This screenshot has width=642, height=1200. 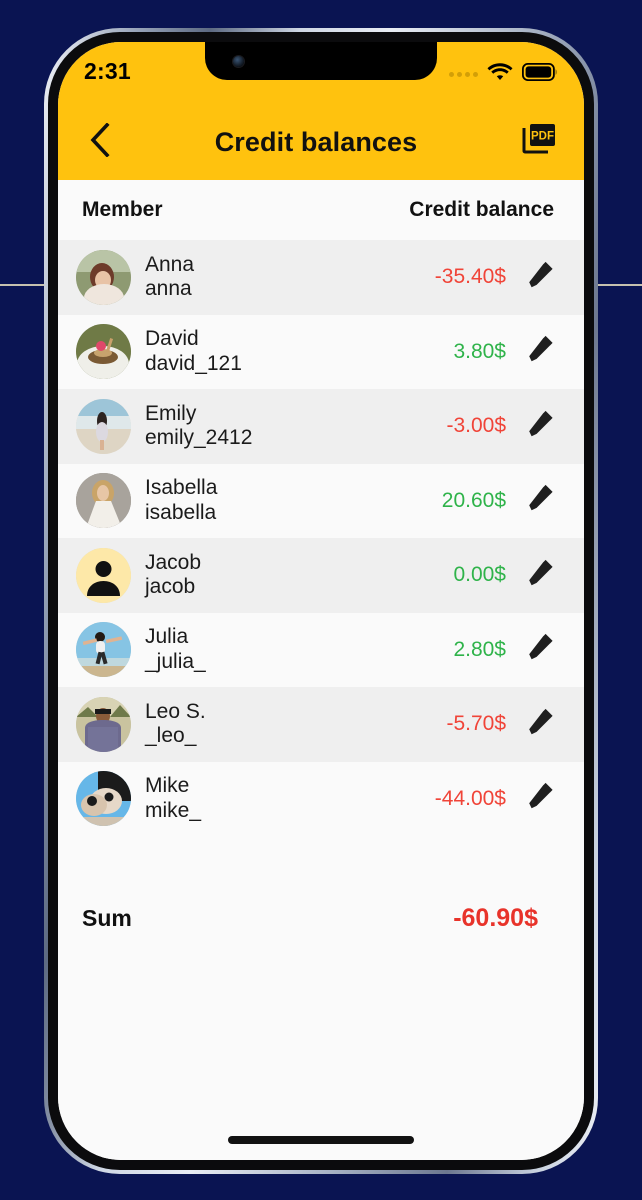 I want to click on member-username: isabella, so click(x=181, y=512).